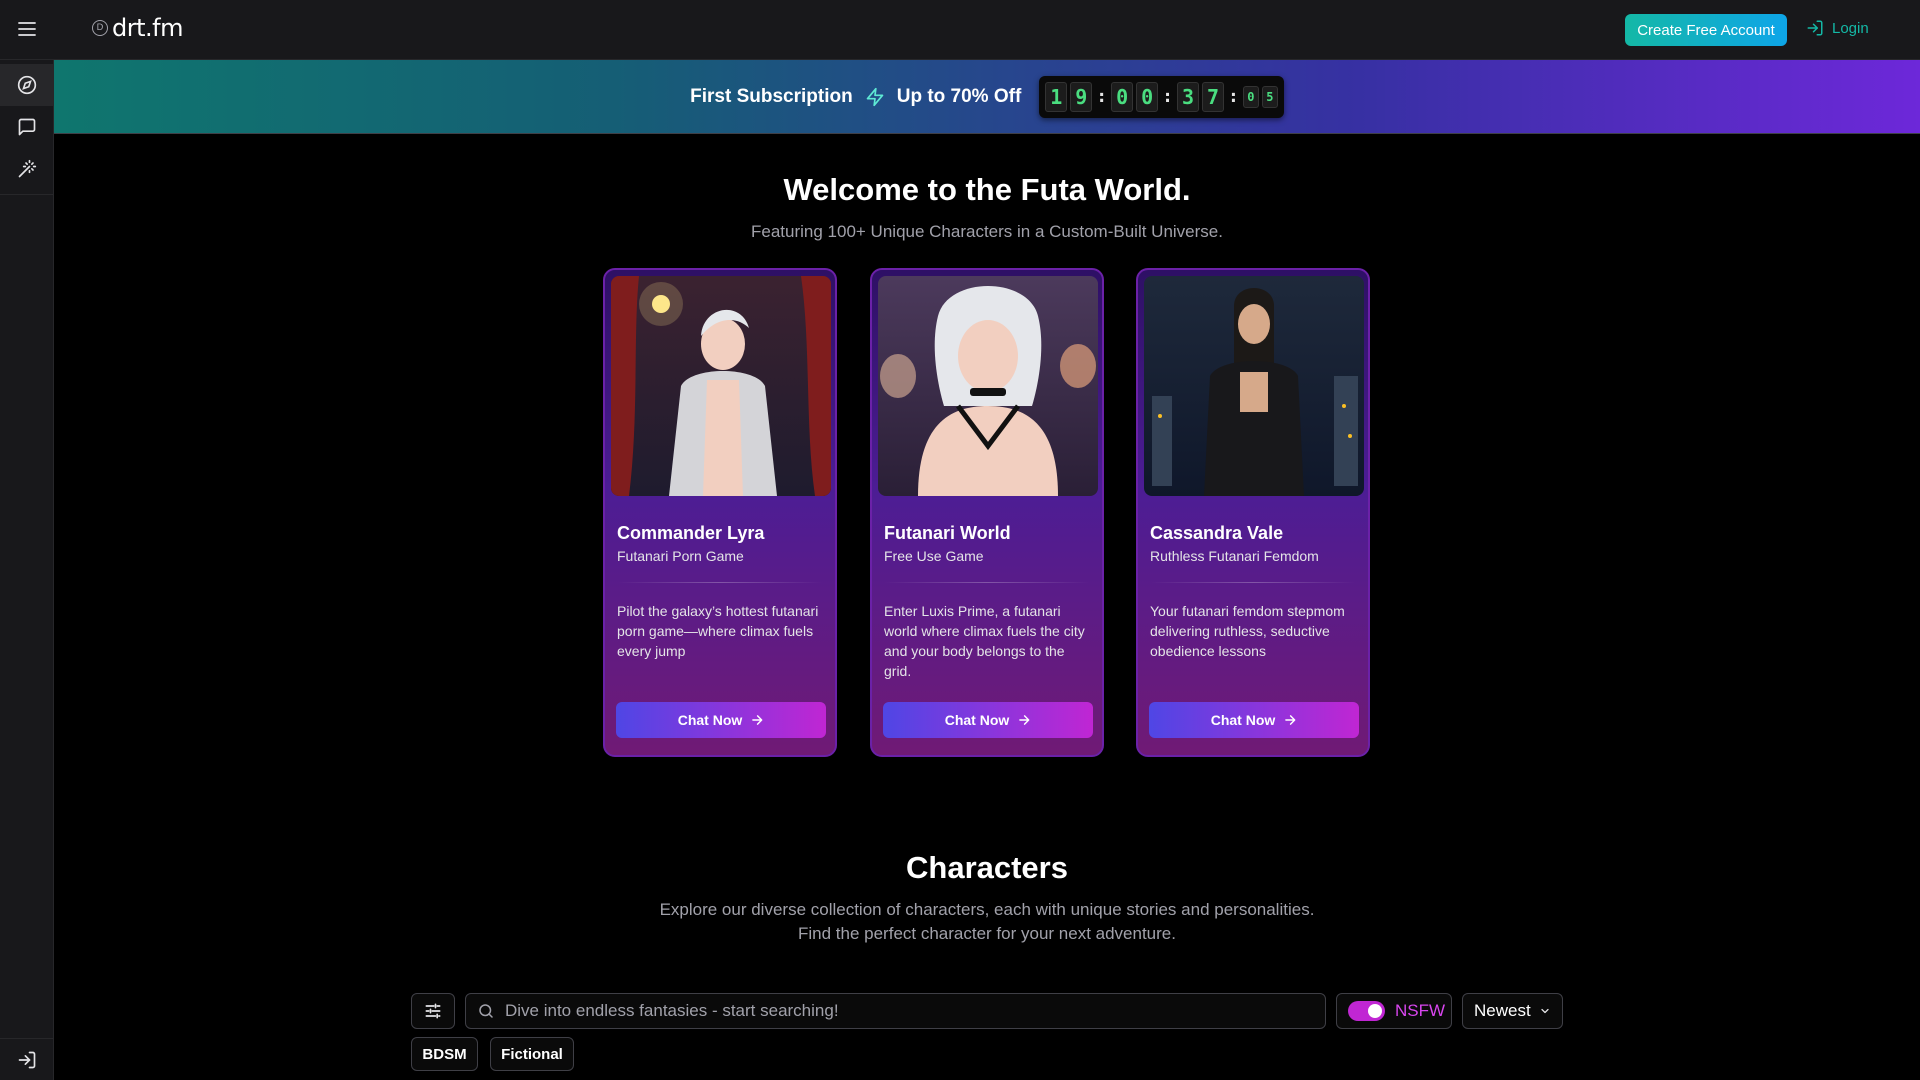 The height and width of the screenshot is (1080, 1920). I want to click on nsfw-label: NSFW, so click(1420, 1010).